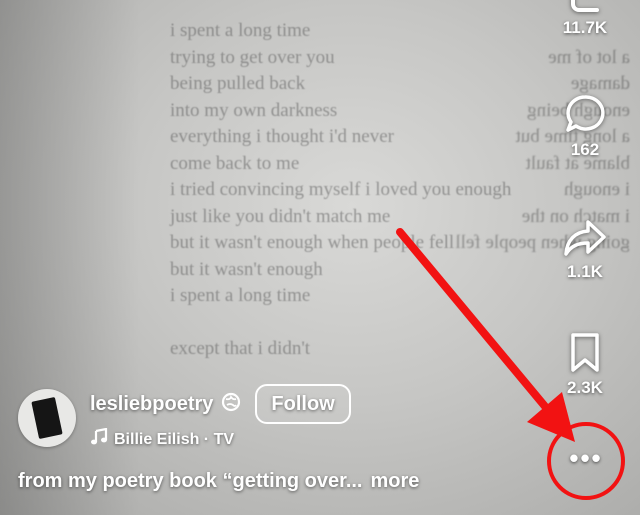  Describe the element at coordinates (231, 404) in the screenshot. I see `globe-icon` at that location.